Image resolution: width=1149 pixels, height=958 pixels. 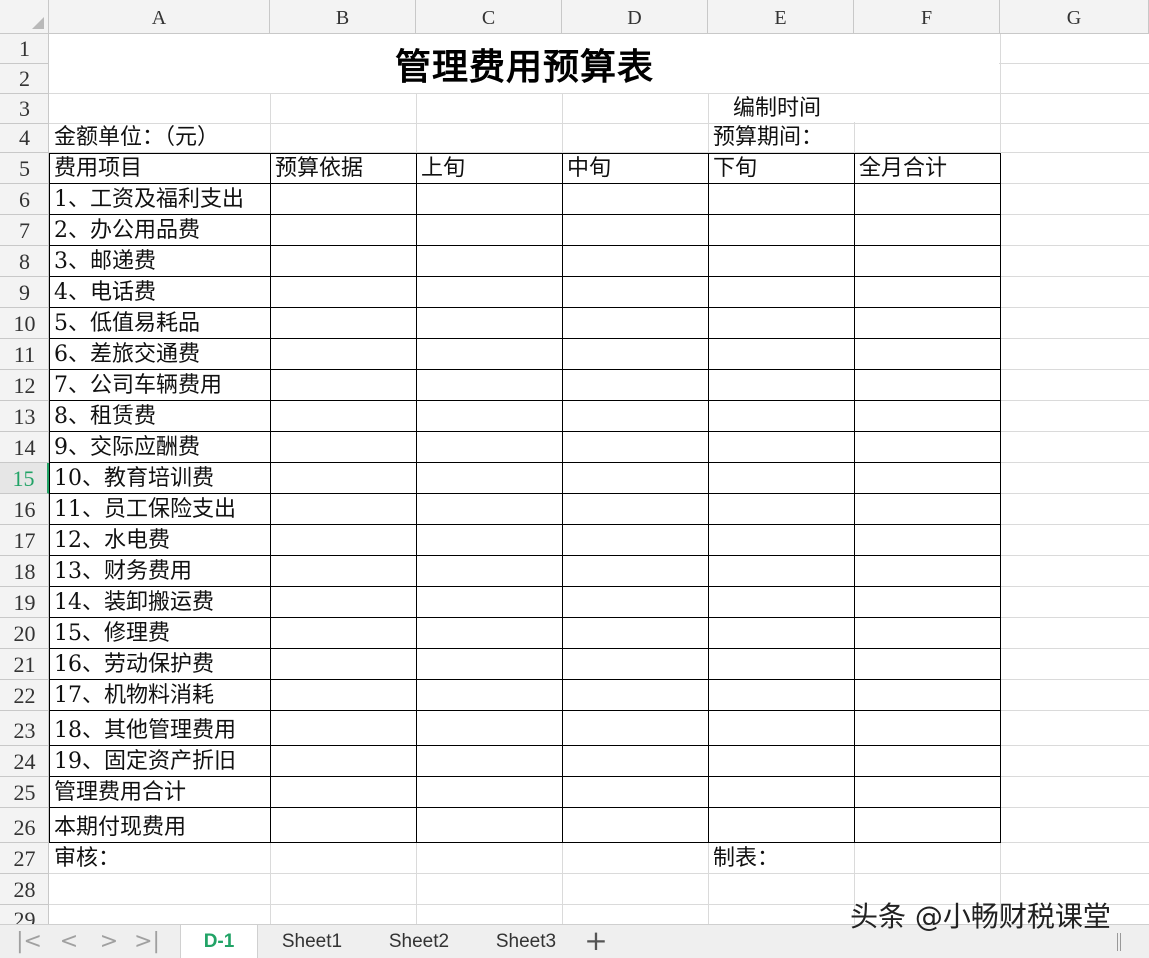 What do you see at coordinates (24, 761) in the screenshot?
I see `row-header-24: 24` at bounding box center [24, 761].